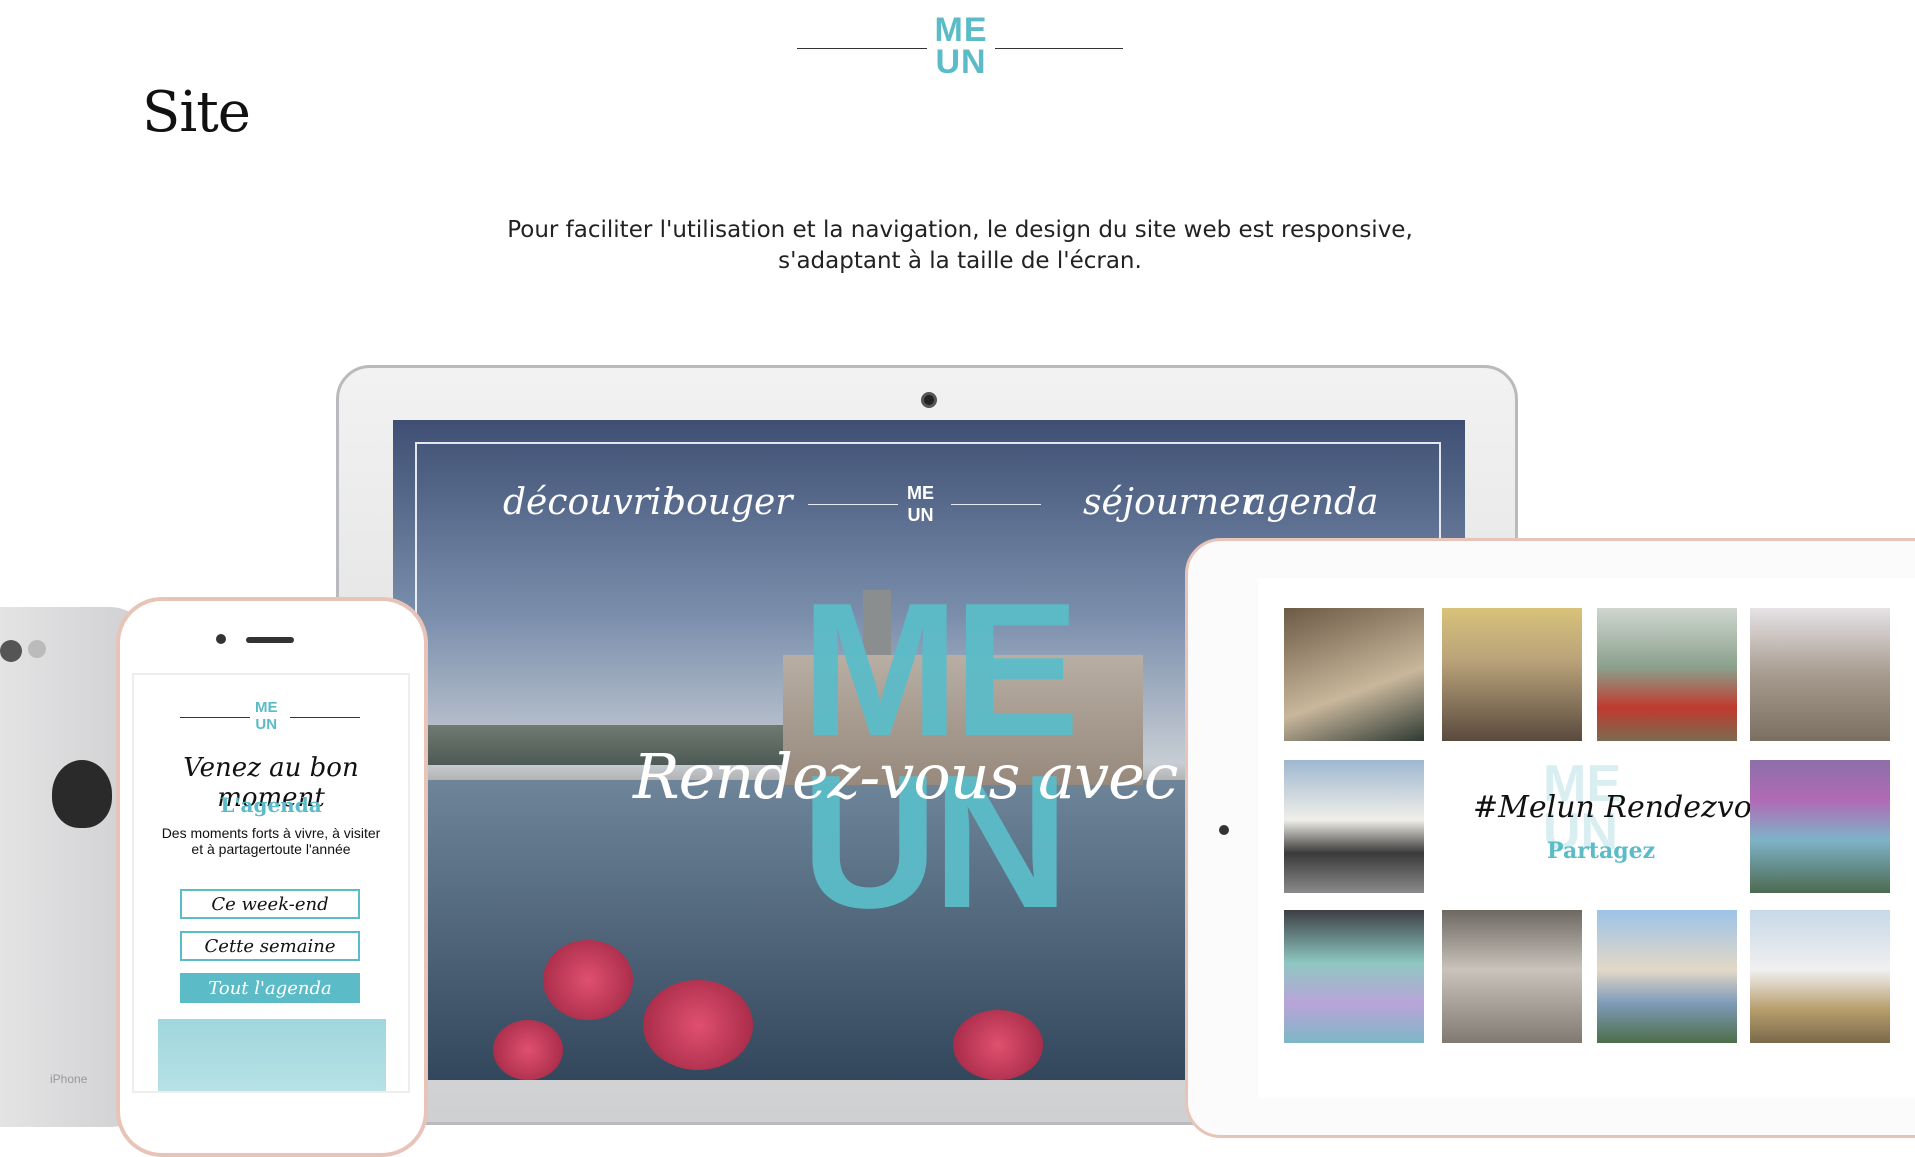  What do you see at coordinates (1630, 807) in the screenshot?
I see `hashtag-label: #Melun Rendezvous` at bounding box center [1630, 807].